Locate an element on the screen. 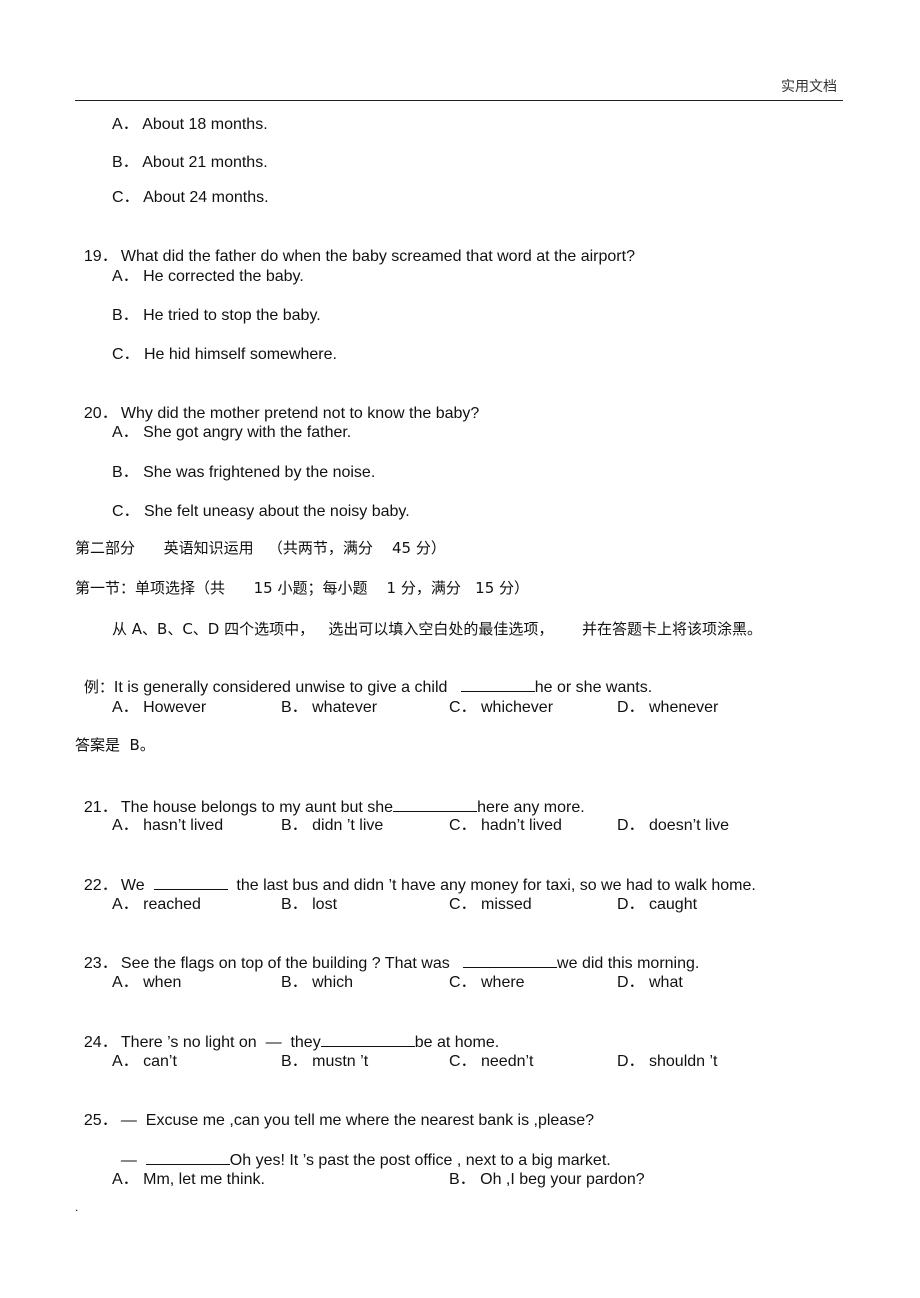 This screenshot has height=1298, width=920. q24-option-b: B． mustn ’t is located at coordinates (325, 1061).